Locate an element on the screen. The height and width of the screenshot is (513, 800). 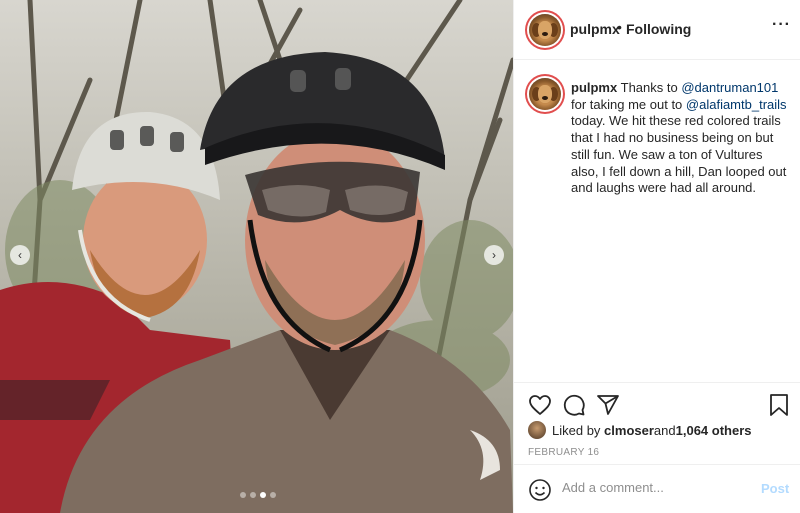
following-button: Following is located at coordinates (658, 29).